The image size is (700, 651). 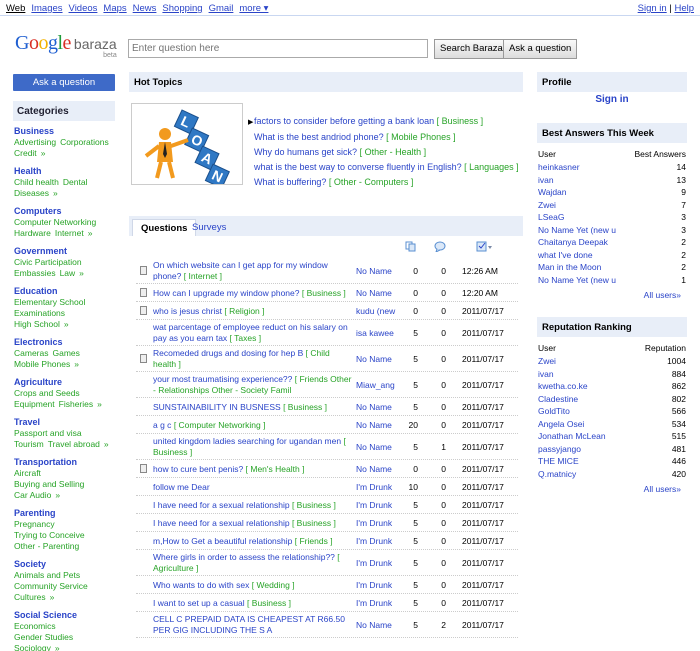 What do you see at coordinates (319, 137) in the screenshot?
I see `hot-topic-question: What is the best andriod phone?` at bounding box center [319, 137].